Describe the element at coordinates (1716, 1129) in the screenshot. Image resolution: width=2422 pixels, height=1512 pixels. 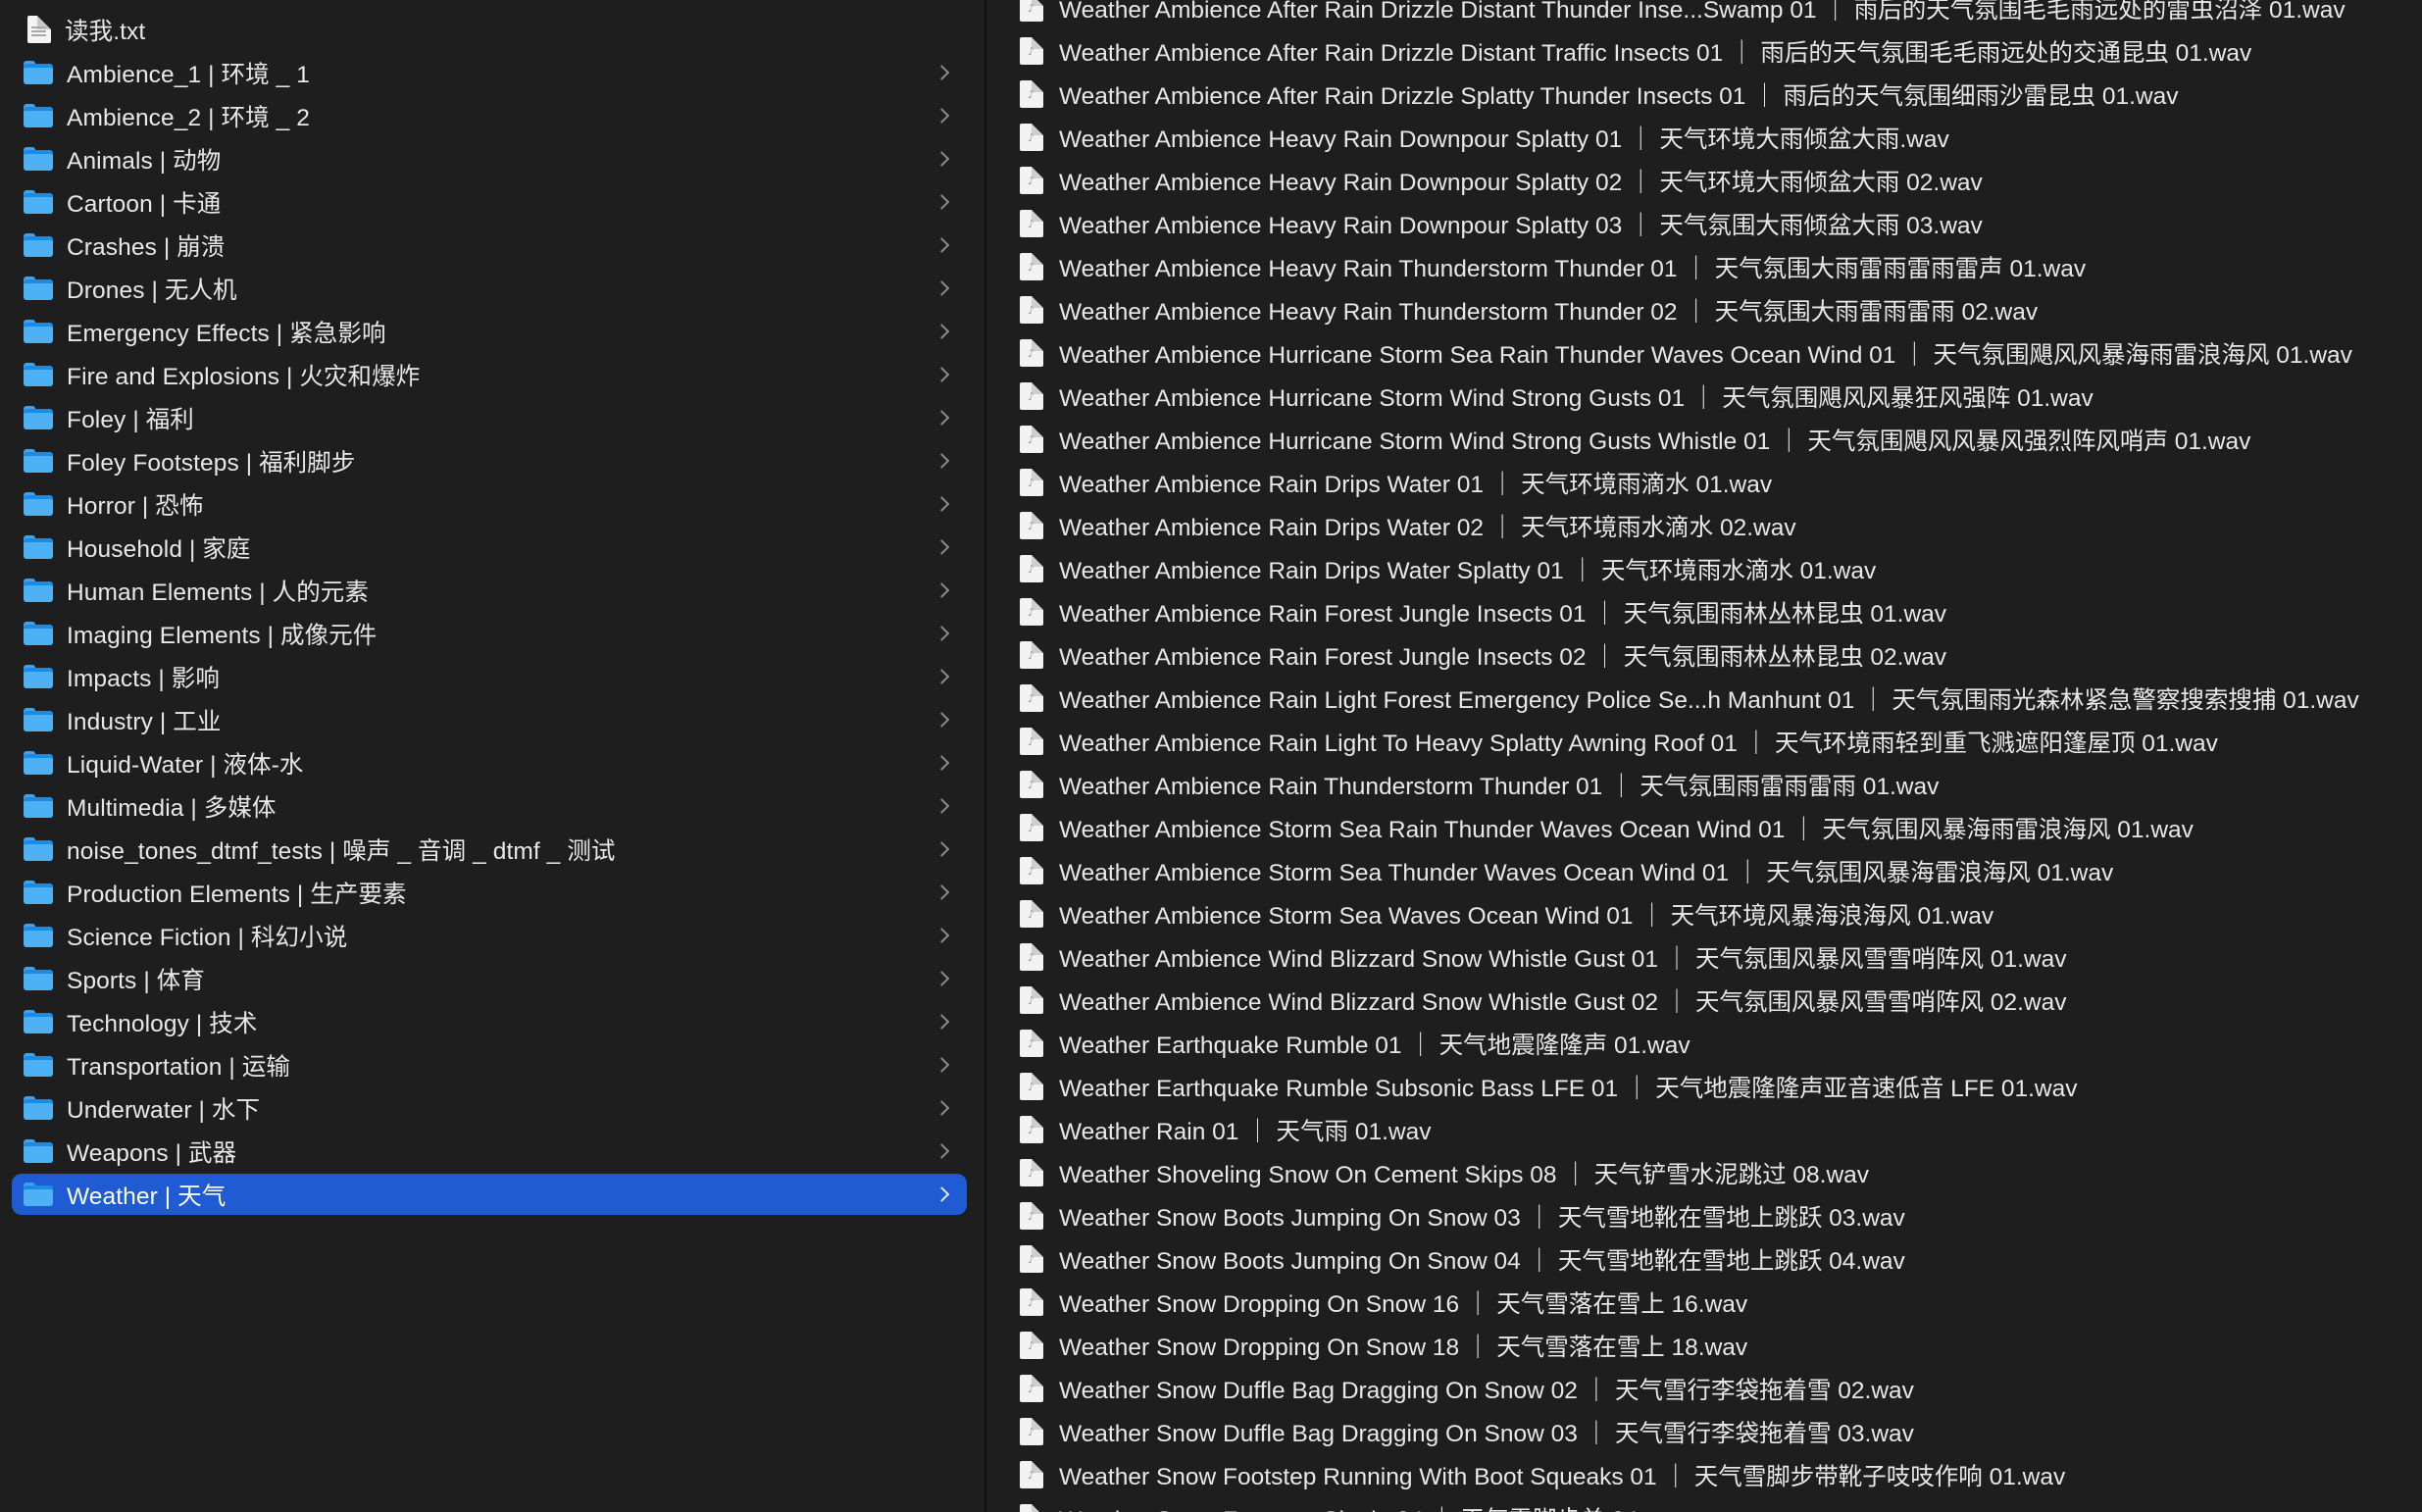
I see `file-item: ♪ Weather Rain 01 ｜ 天气雨 01.wav` at that location.